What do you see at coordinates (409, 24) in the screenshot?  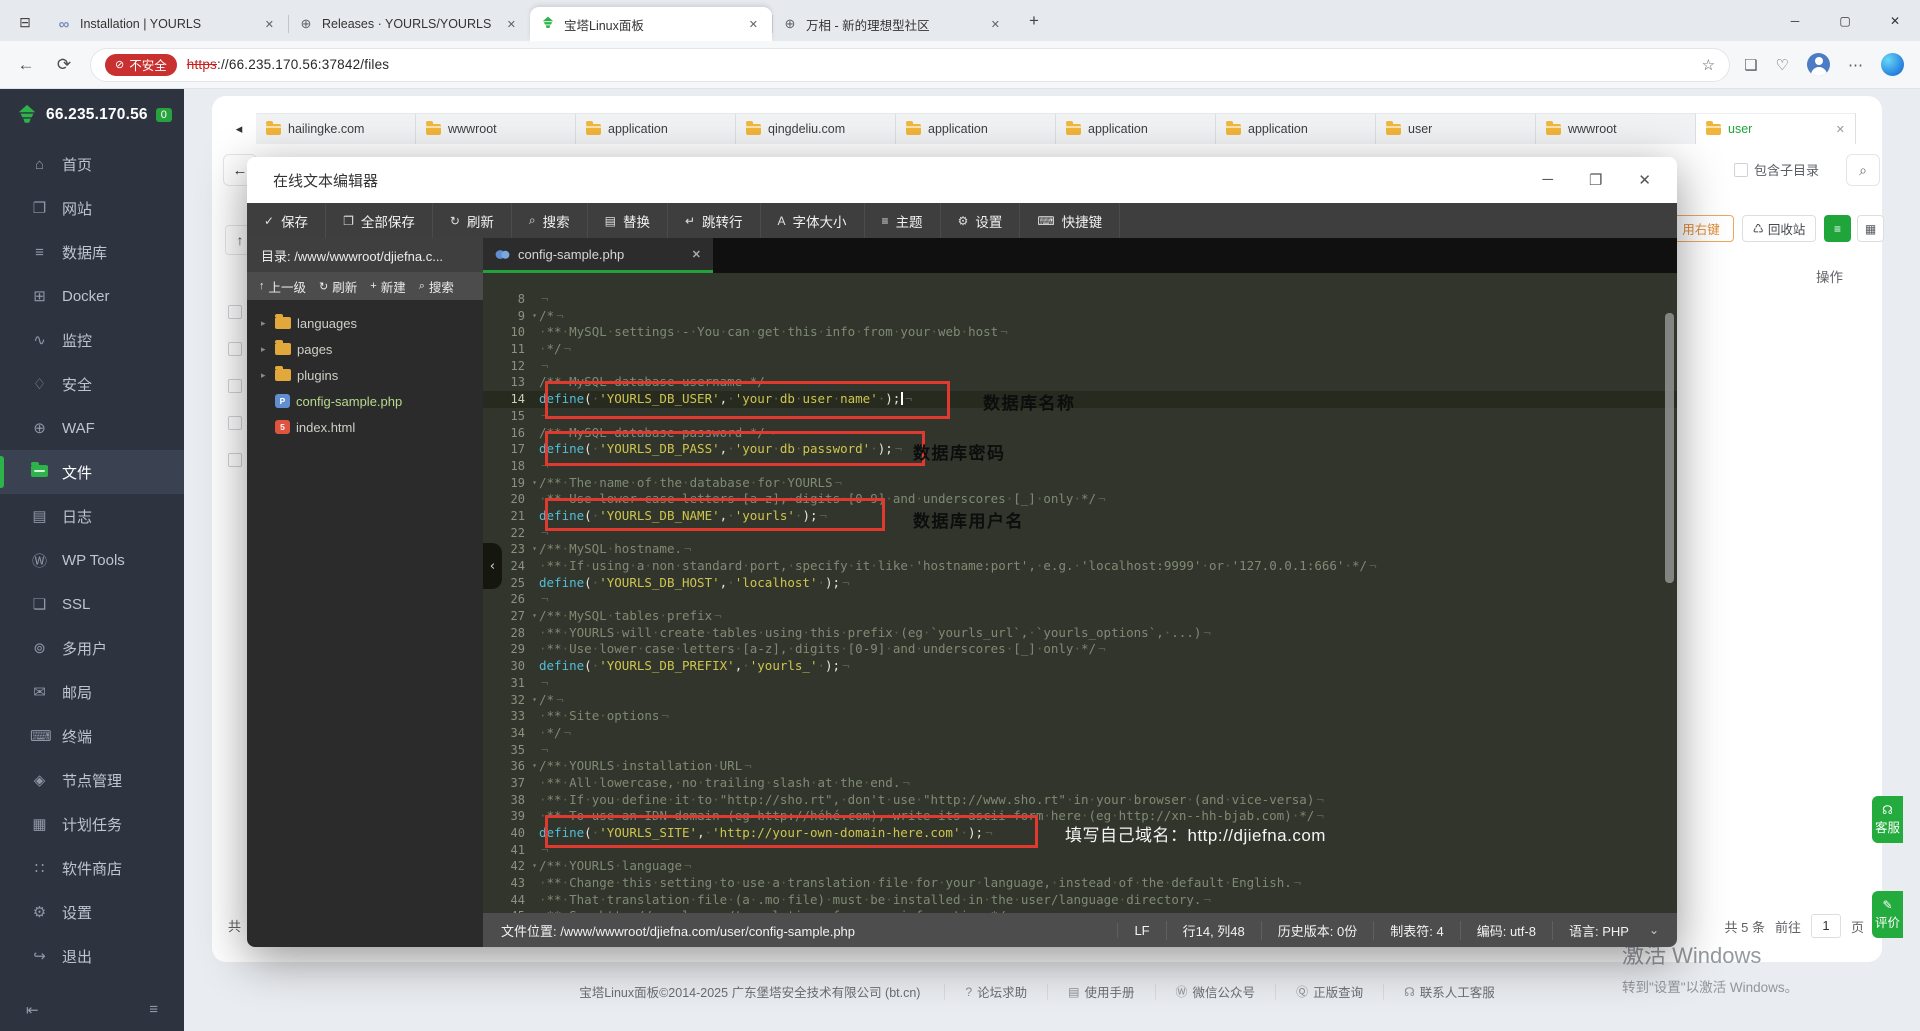 I see `browser-tab-1: ⊕ Releases · YOURLS/YOURLS ✕` at bounding box center [409, 24].